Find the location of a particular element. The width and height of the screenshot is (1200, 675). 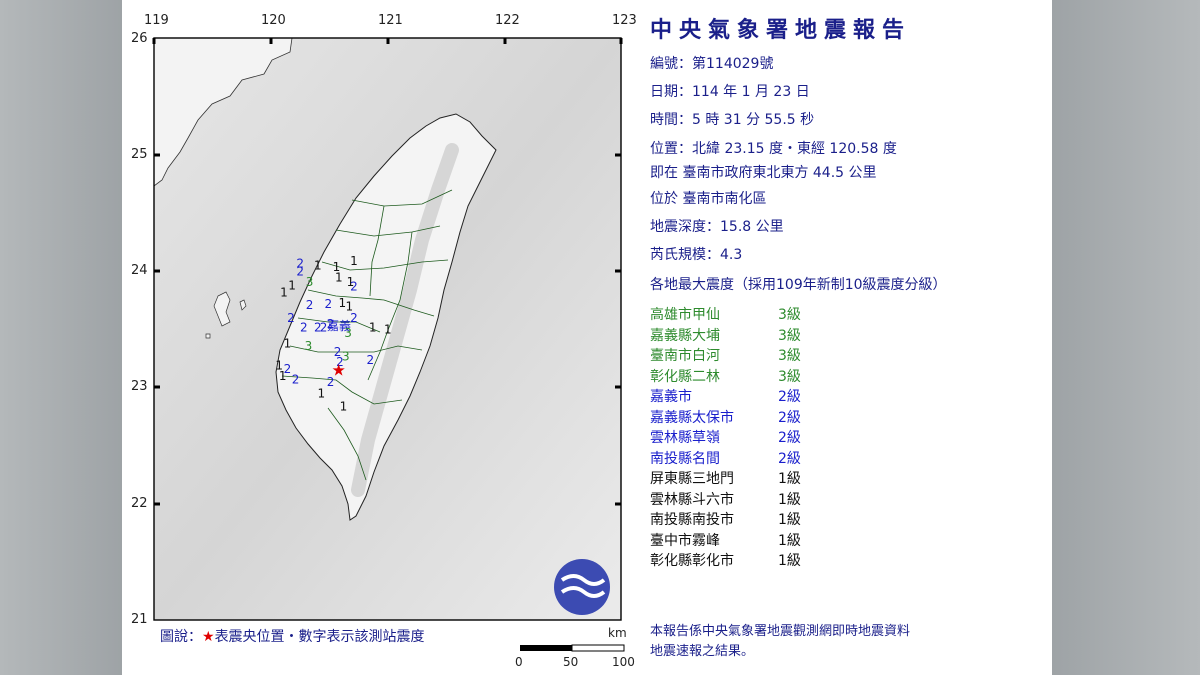

intensity-row: 雲林縣斗六市 1級 is located at coordinates (725, 499).